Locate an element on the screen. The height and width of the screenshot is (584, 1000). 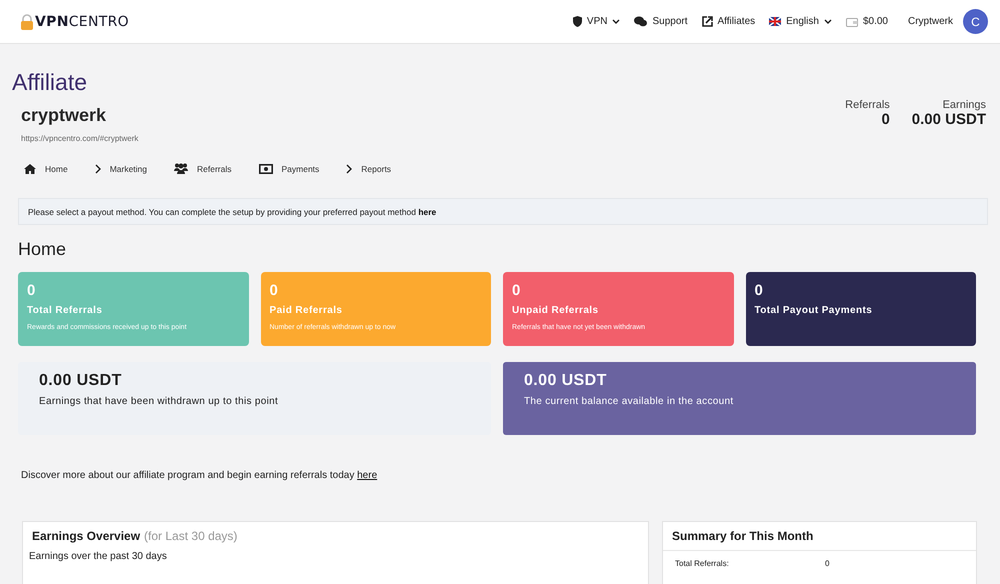
section-title: Home is located at coordinates (43, 249).